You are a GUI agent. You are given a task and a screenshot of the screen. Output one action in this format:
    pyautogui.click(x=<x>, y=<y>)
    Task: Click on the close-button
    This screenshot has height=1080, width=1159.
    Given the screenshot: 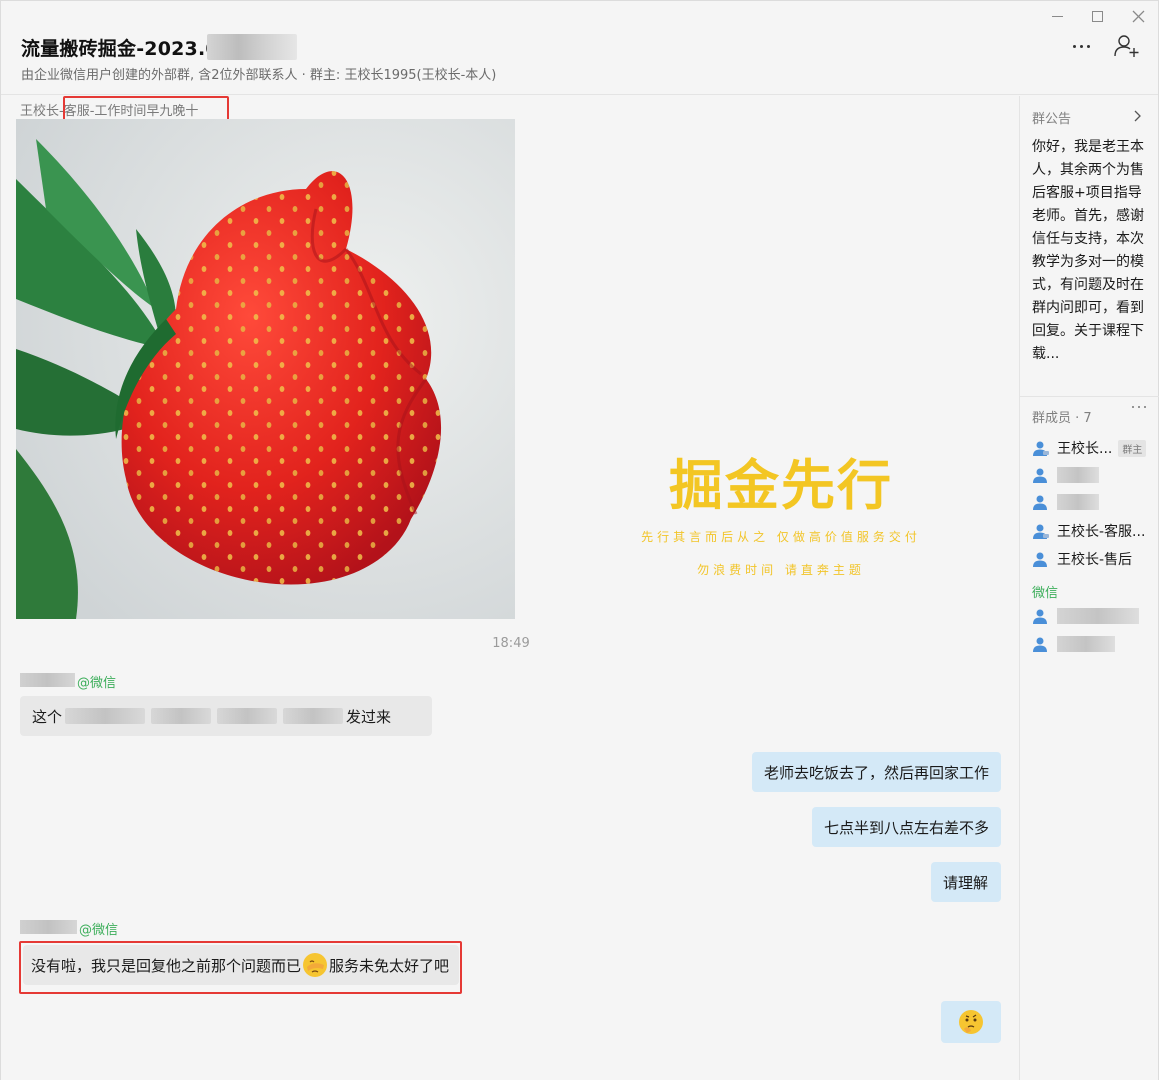 What is the action you would take?
    pyautogui.click(x=1138, y=16)
    